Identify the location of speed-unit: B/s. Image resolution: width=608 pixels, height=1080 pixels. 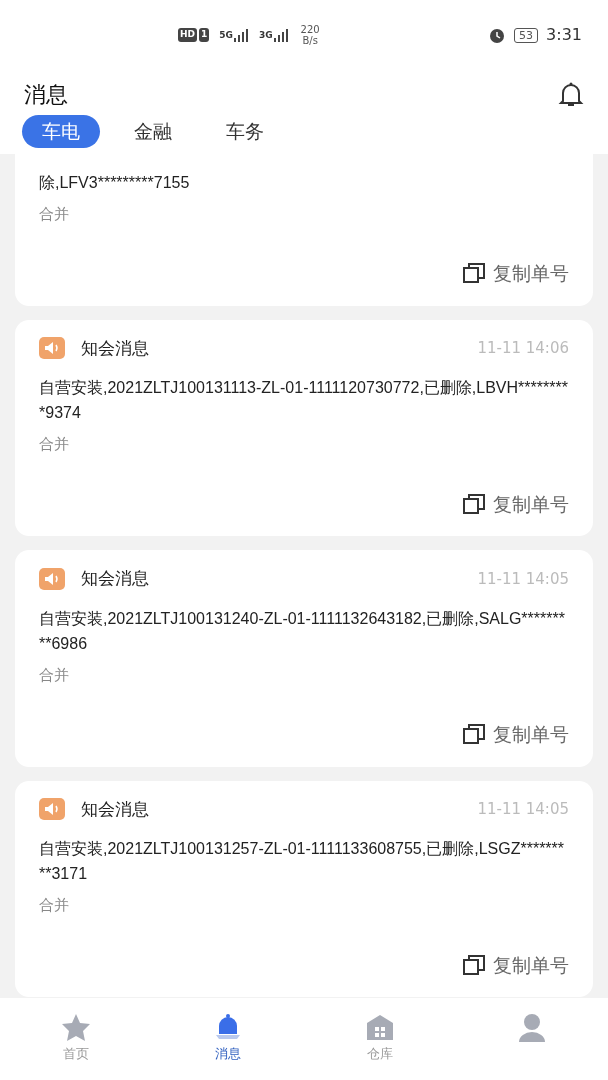
(310, 40).